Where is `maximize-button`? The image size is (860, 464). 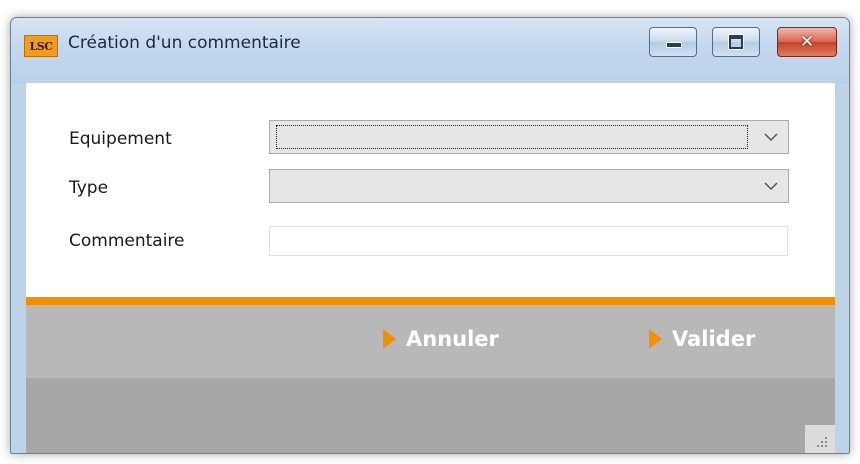 maximize-button is located at coordinates (736, 42).